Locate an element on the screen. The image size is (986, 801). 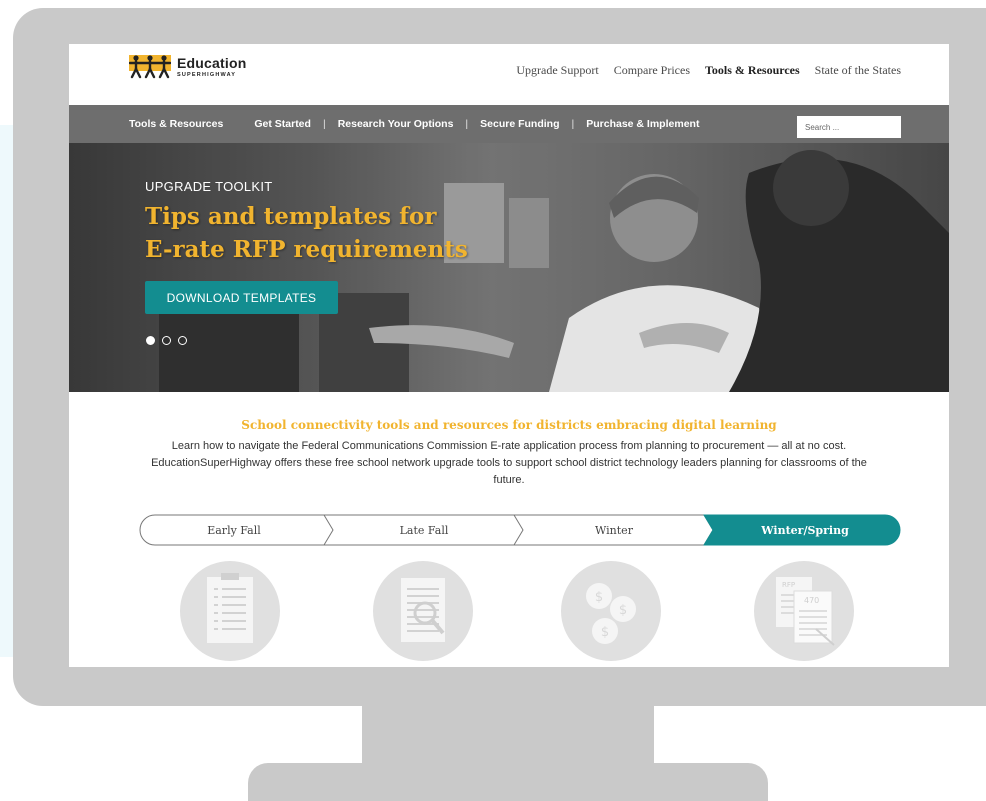
monitor-stand-neck is located at coordinates (508, 736).